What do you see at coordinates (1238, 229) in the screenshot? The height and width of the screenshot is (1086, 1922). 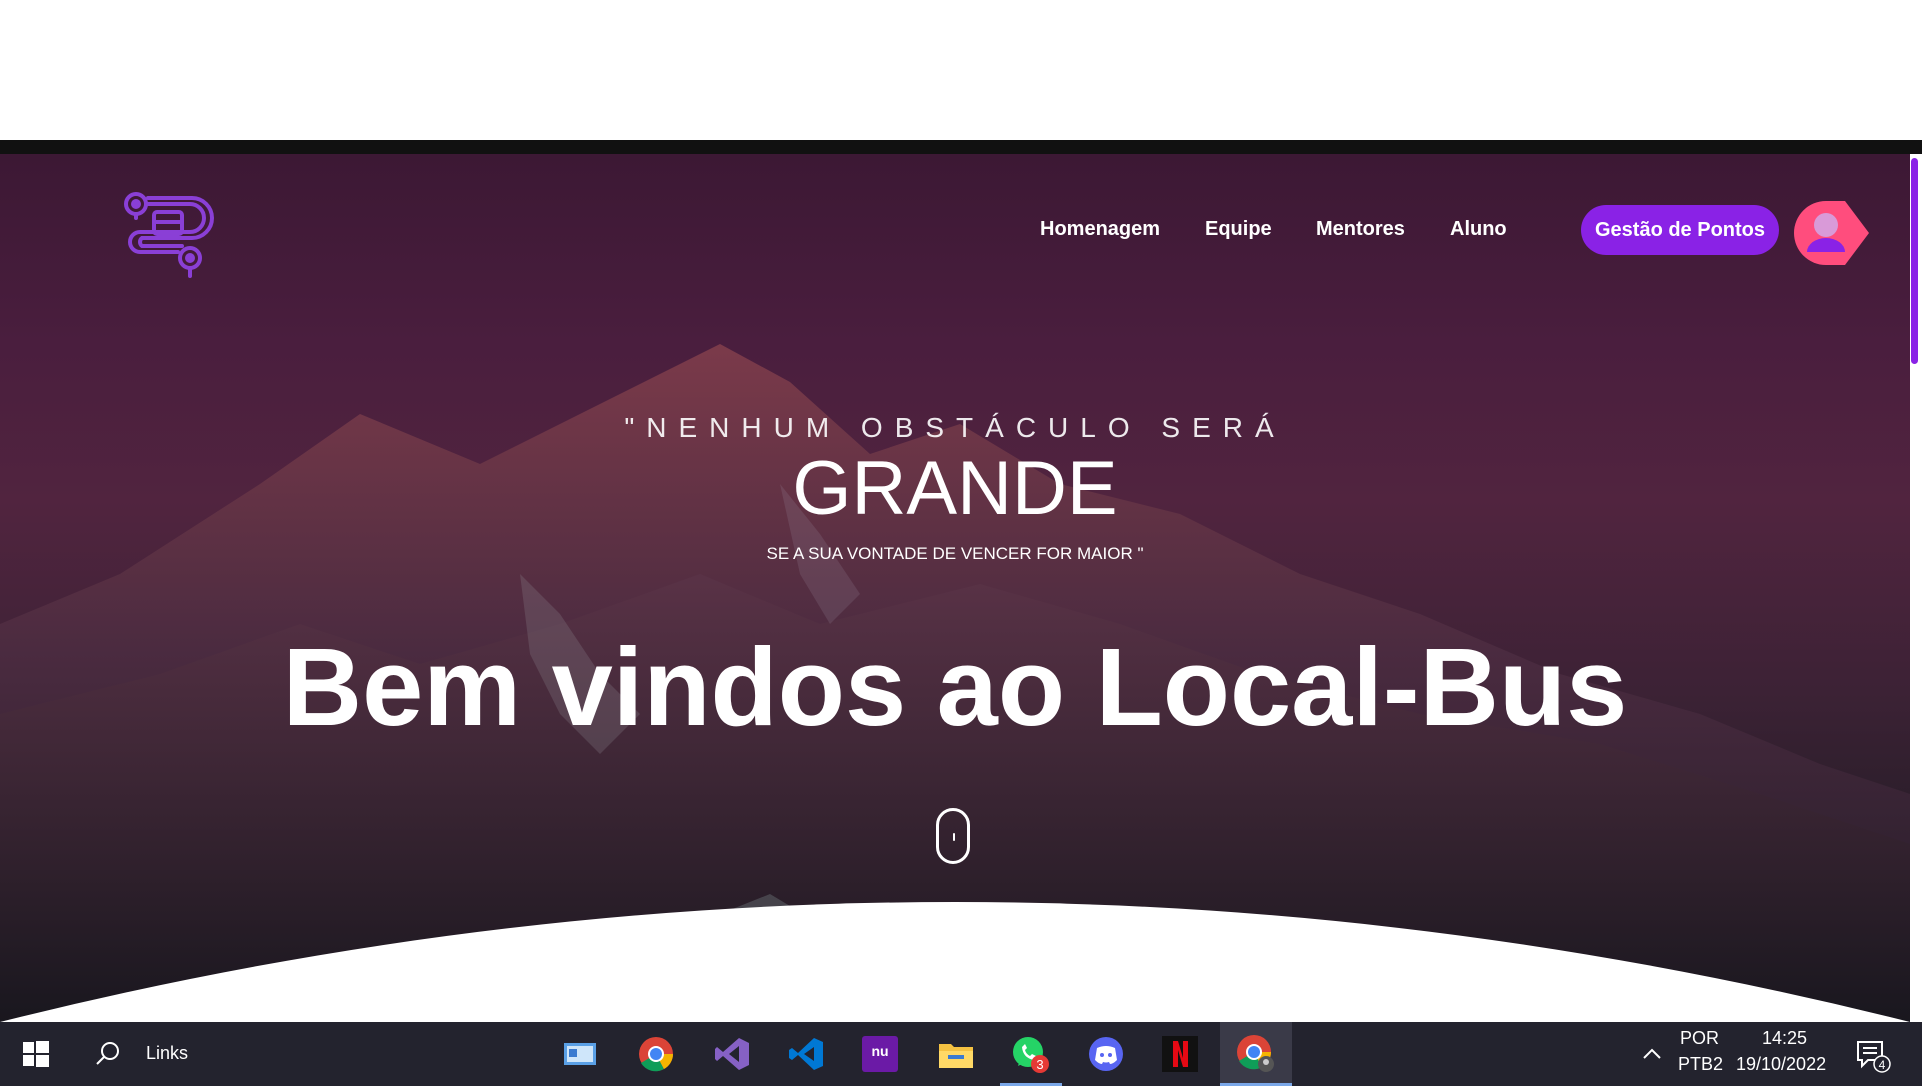 I see `nav-link-equipe: Equipe` at bounding box center [1238, 229].